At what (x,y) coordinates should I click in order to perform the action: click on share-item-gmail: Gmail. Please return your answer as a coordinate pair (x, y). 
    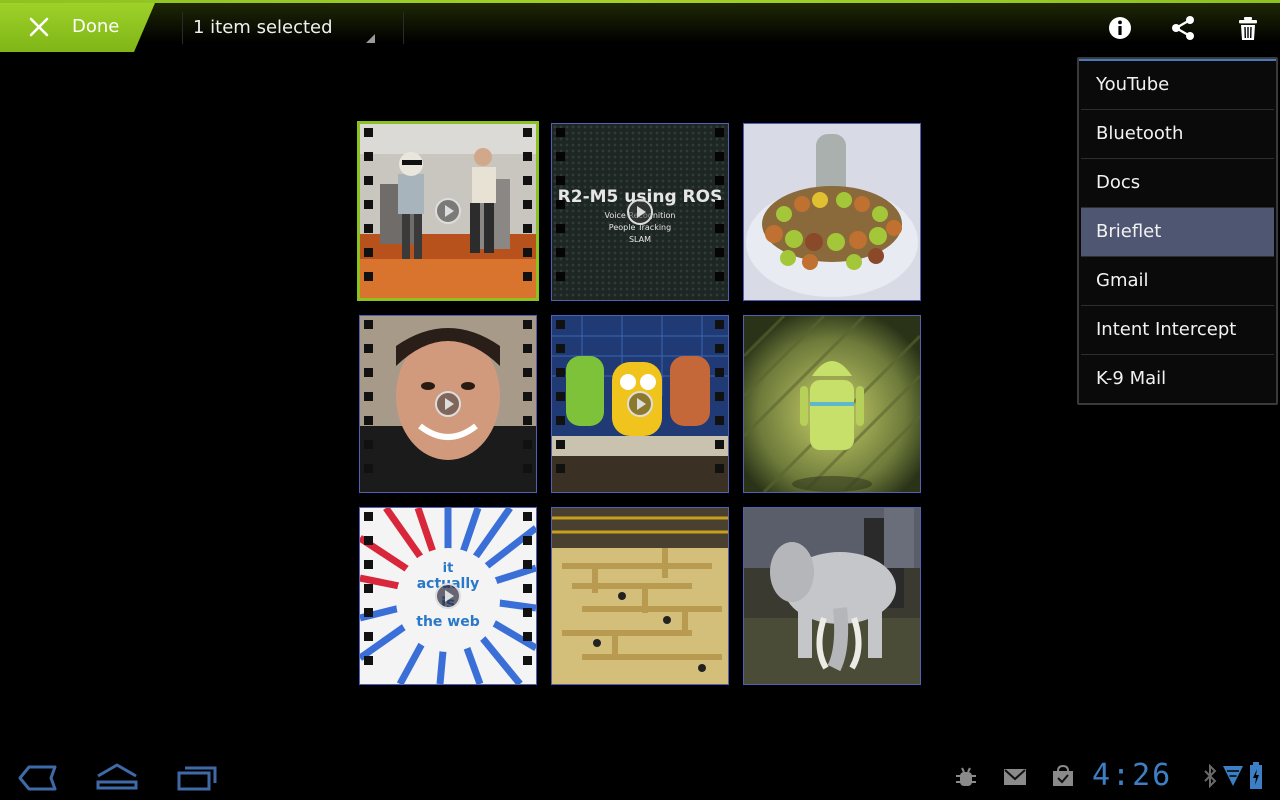
    Looking at the image, I should click on (1177, 281).